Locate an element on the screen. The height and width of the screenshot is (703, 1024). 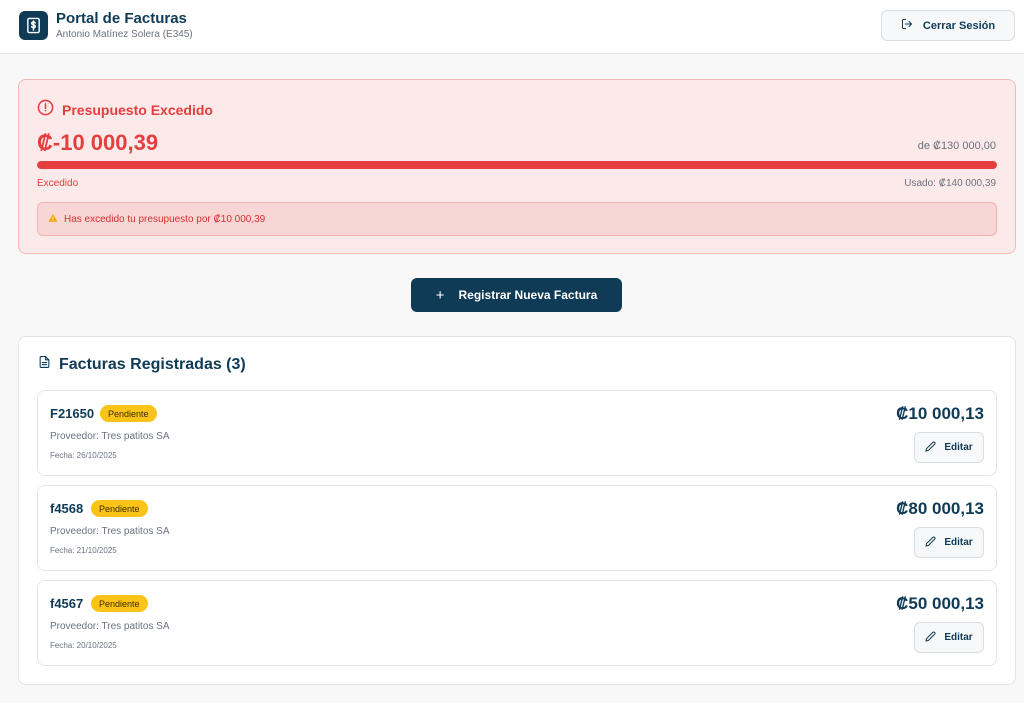
invoice-number: f4568 is located at coordinates (67, 508).